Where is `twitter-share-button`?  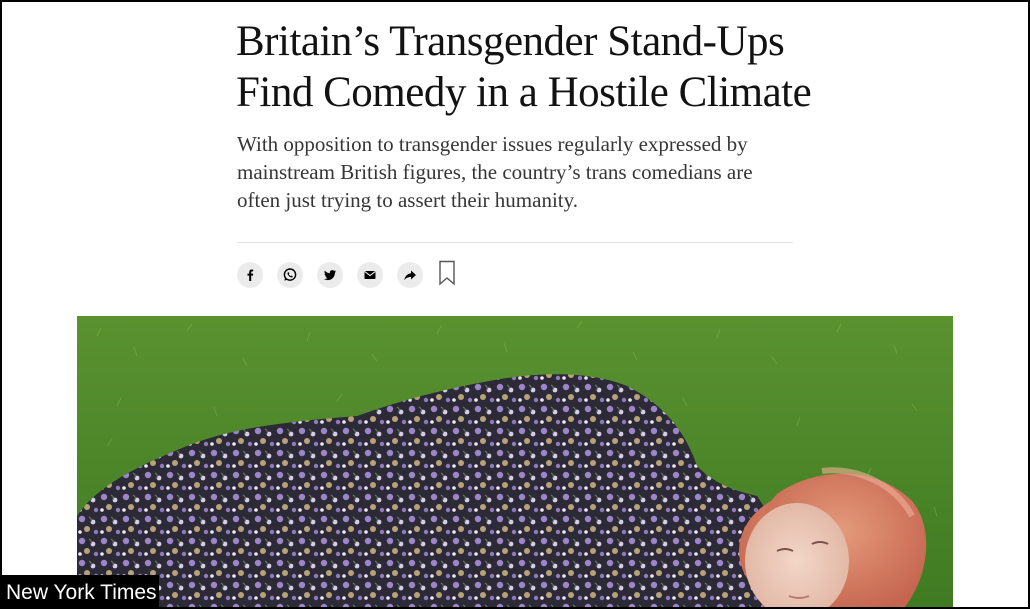
twitter-share-button is located at coordinates (330, 275).